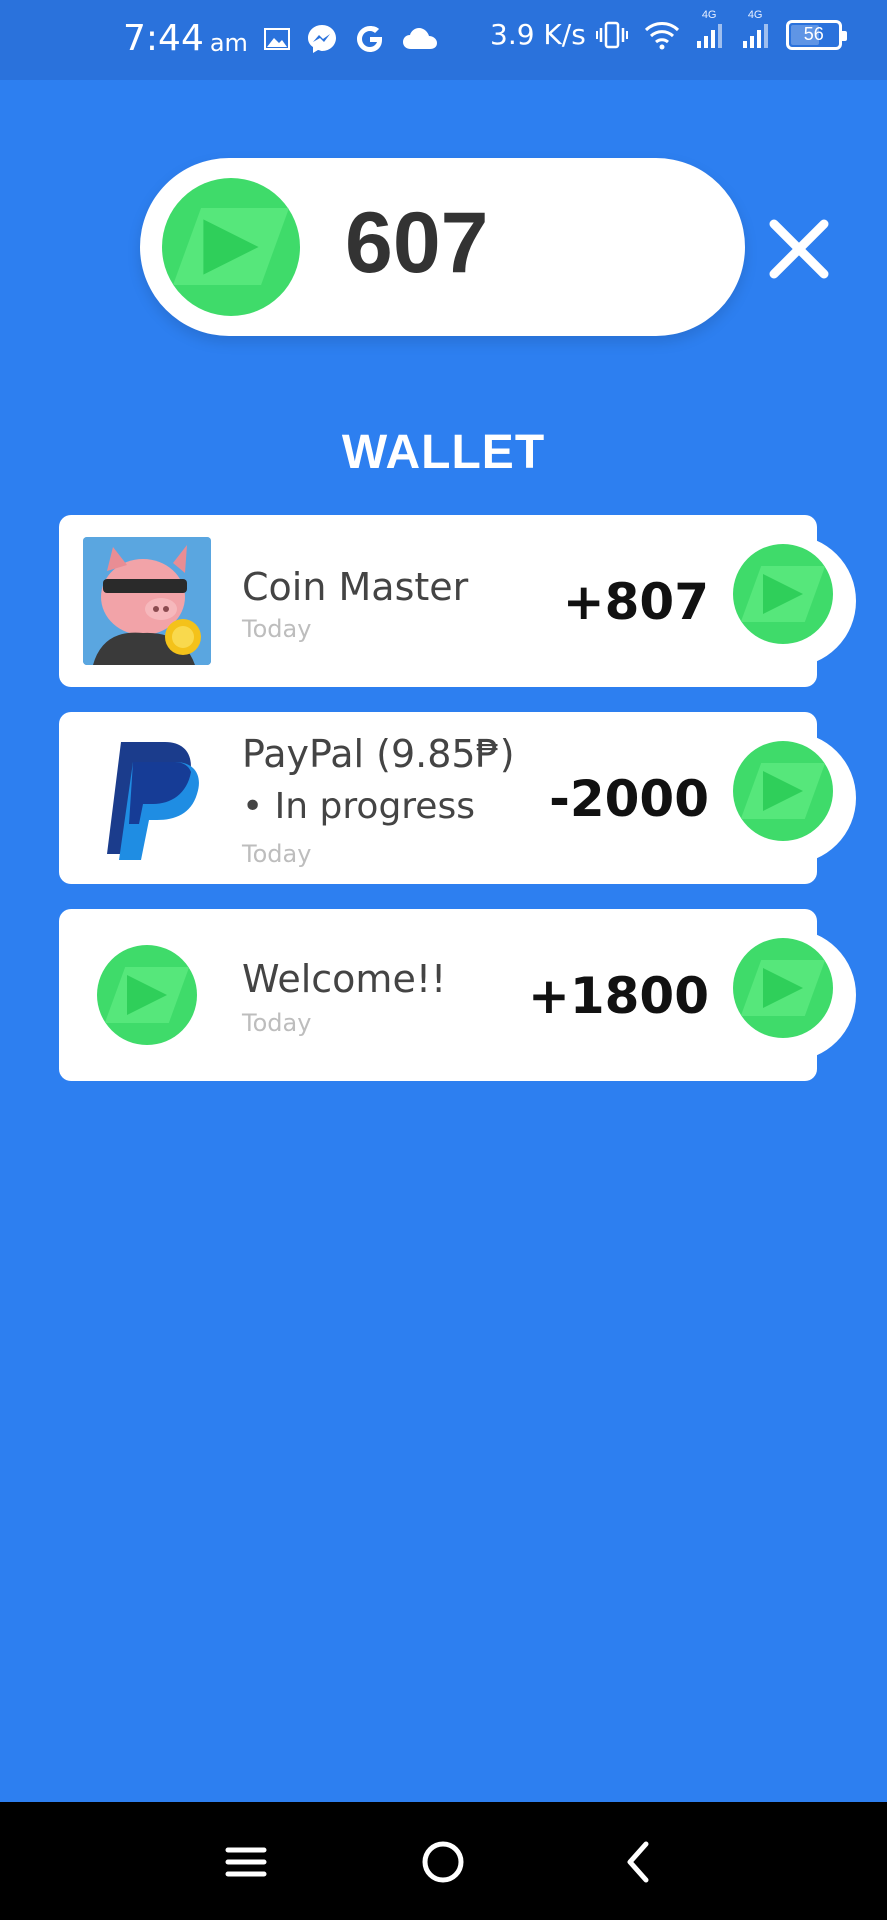  I want to click on status-bar: 7:44 am 3.9 K/s 4G 4G 56, so click(443, 40).